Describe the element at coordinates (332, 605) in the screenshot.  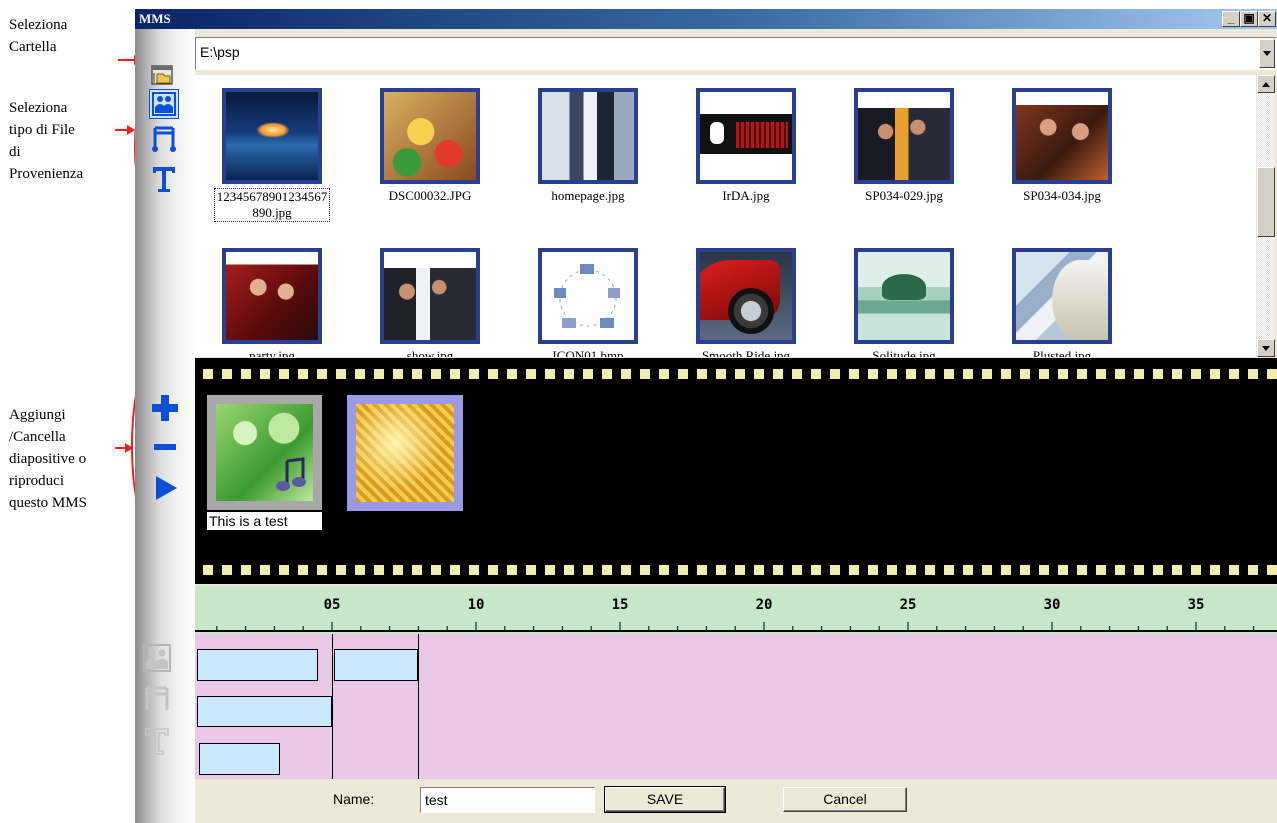
I see `ruler-label: 05` at that location.